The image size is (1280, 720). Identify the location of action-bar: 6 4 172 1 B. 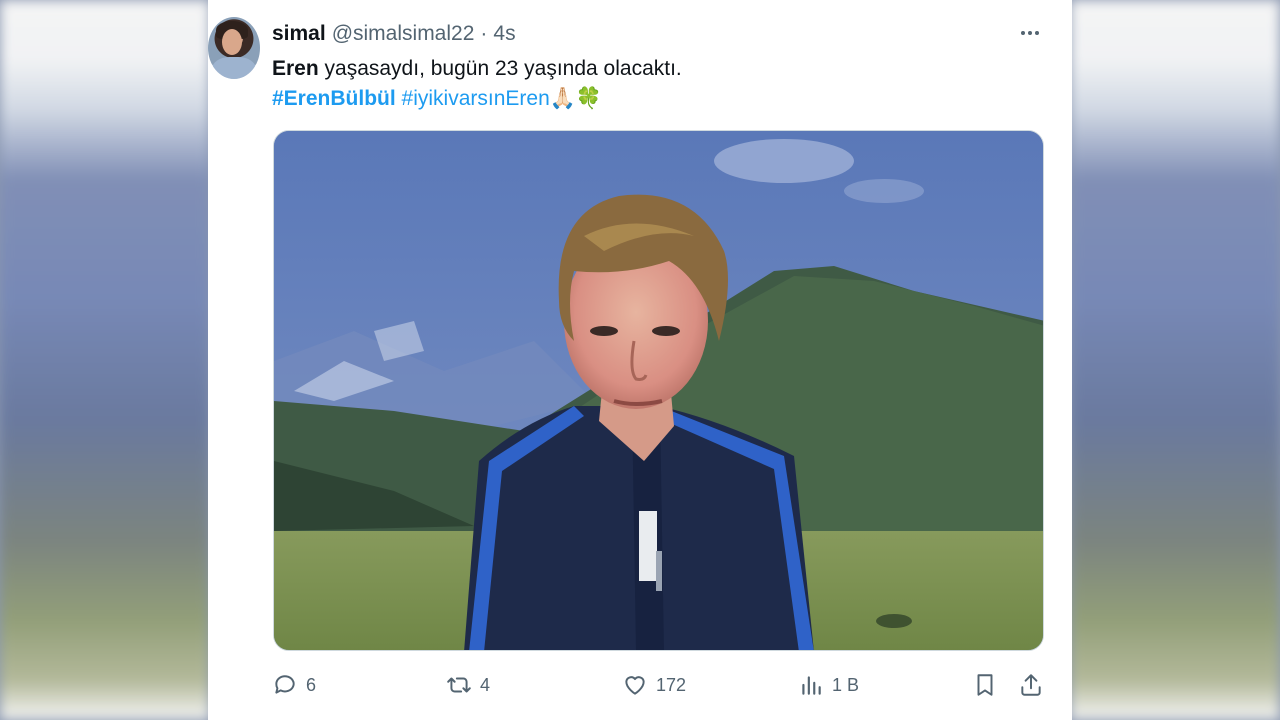
(662, 685).